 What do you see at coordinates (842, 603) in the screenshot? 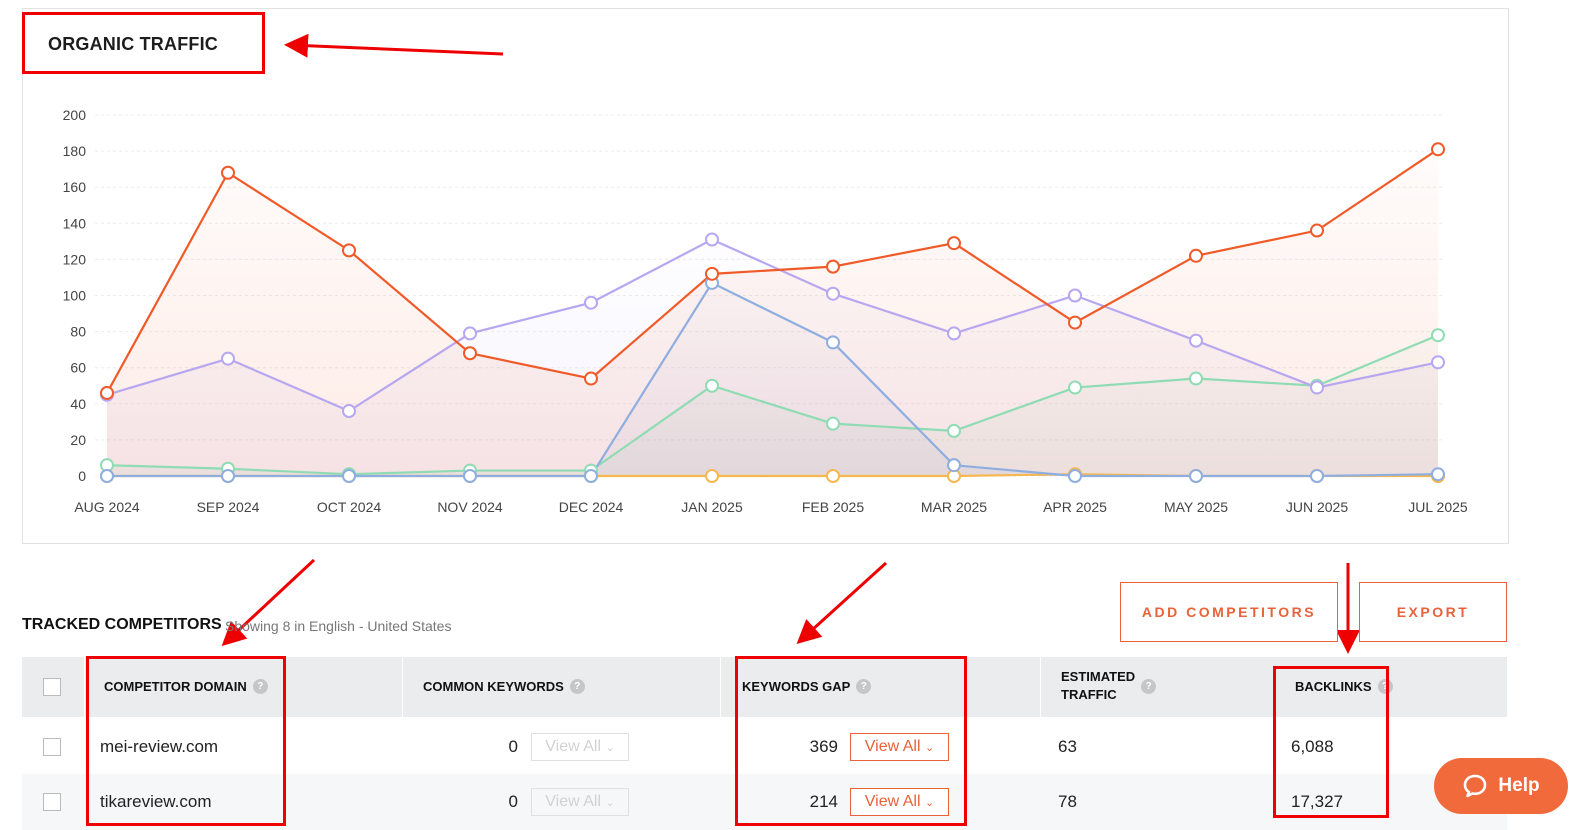
I see `annotation-arrow` at bounding box center [842, 603].